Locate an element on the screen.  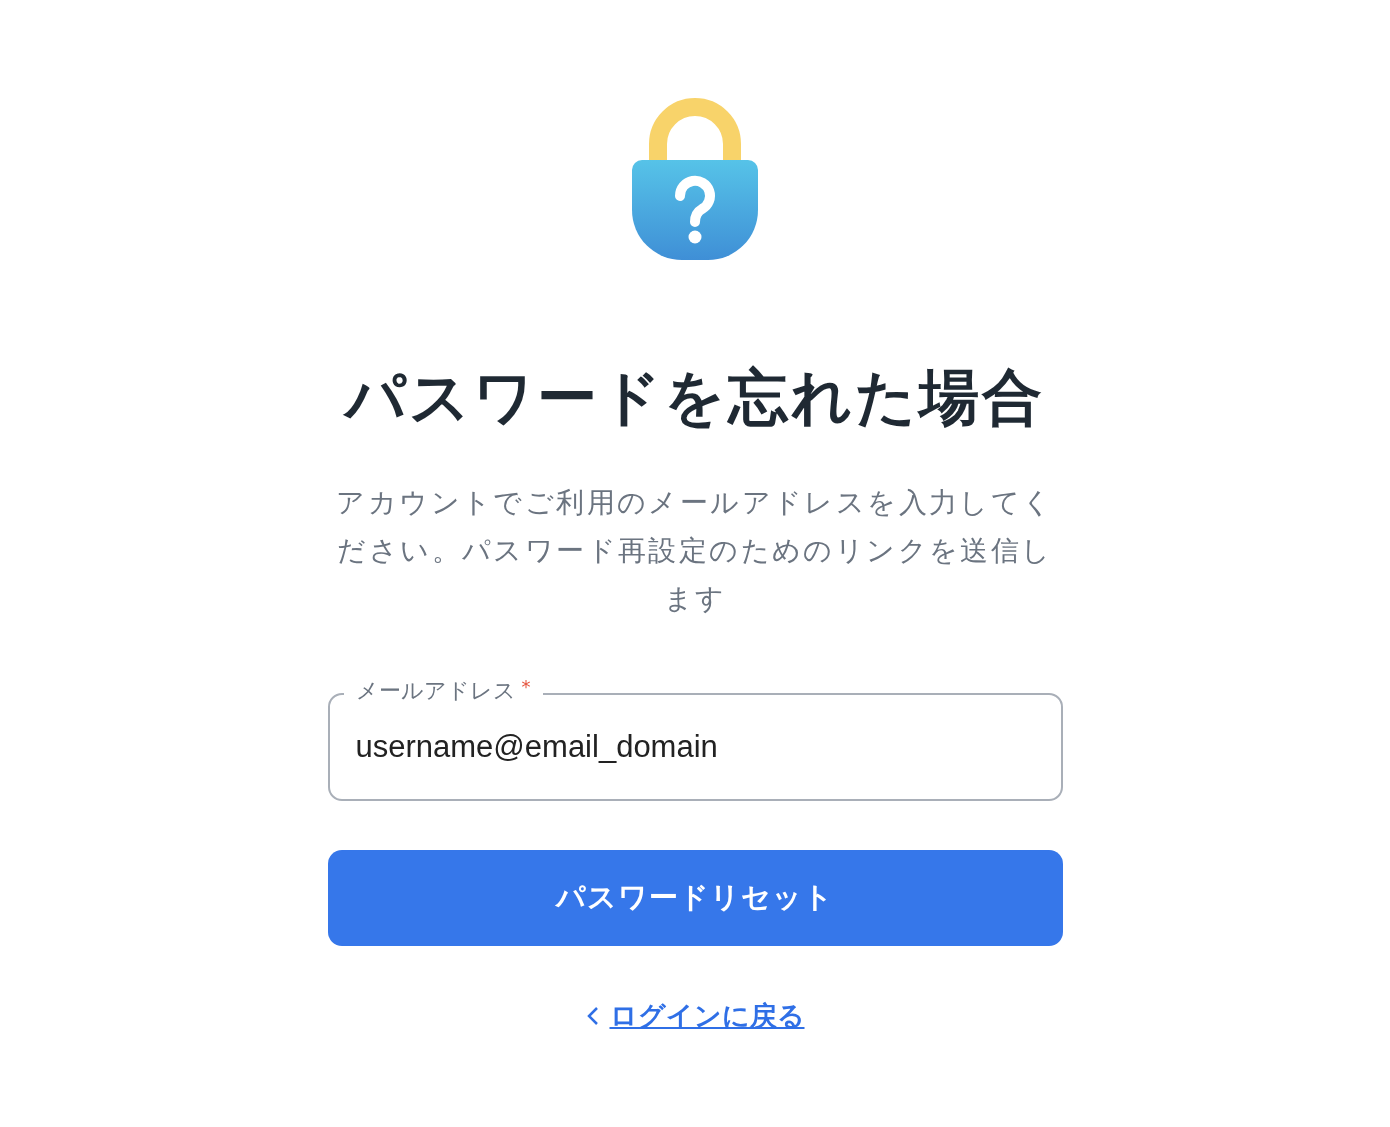
padlock-icon is located at coordinates (695, 179).